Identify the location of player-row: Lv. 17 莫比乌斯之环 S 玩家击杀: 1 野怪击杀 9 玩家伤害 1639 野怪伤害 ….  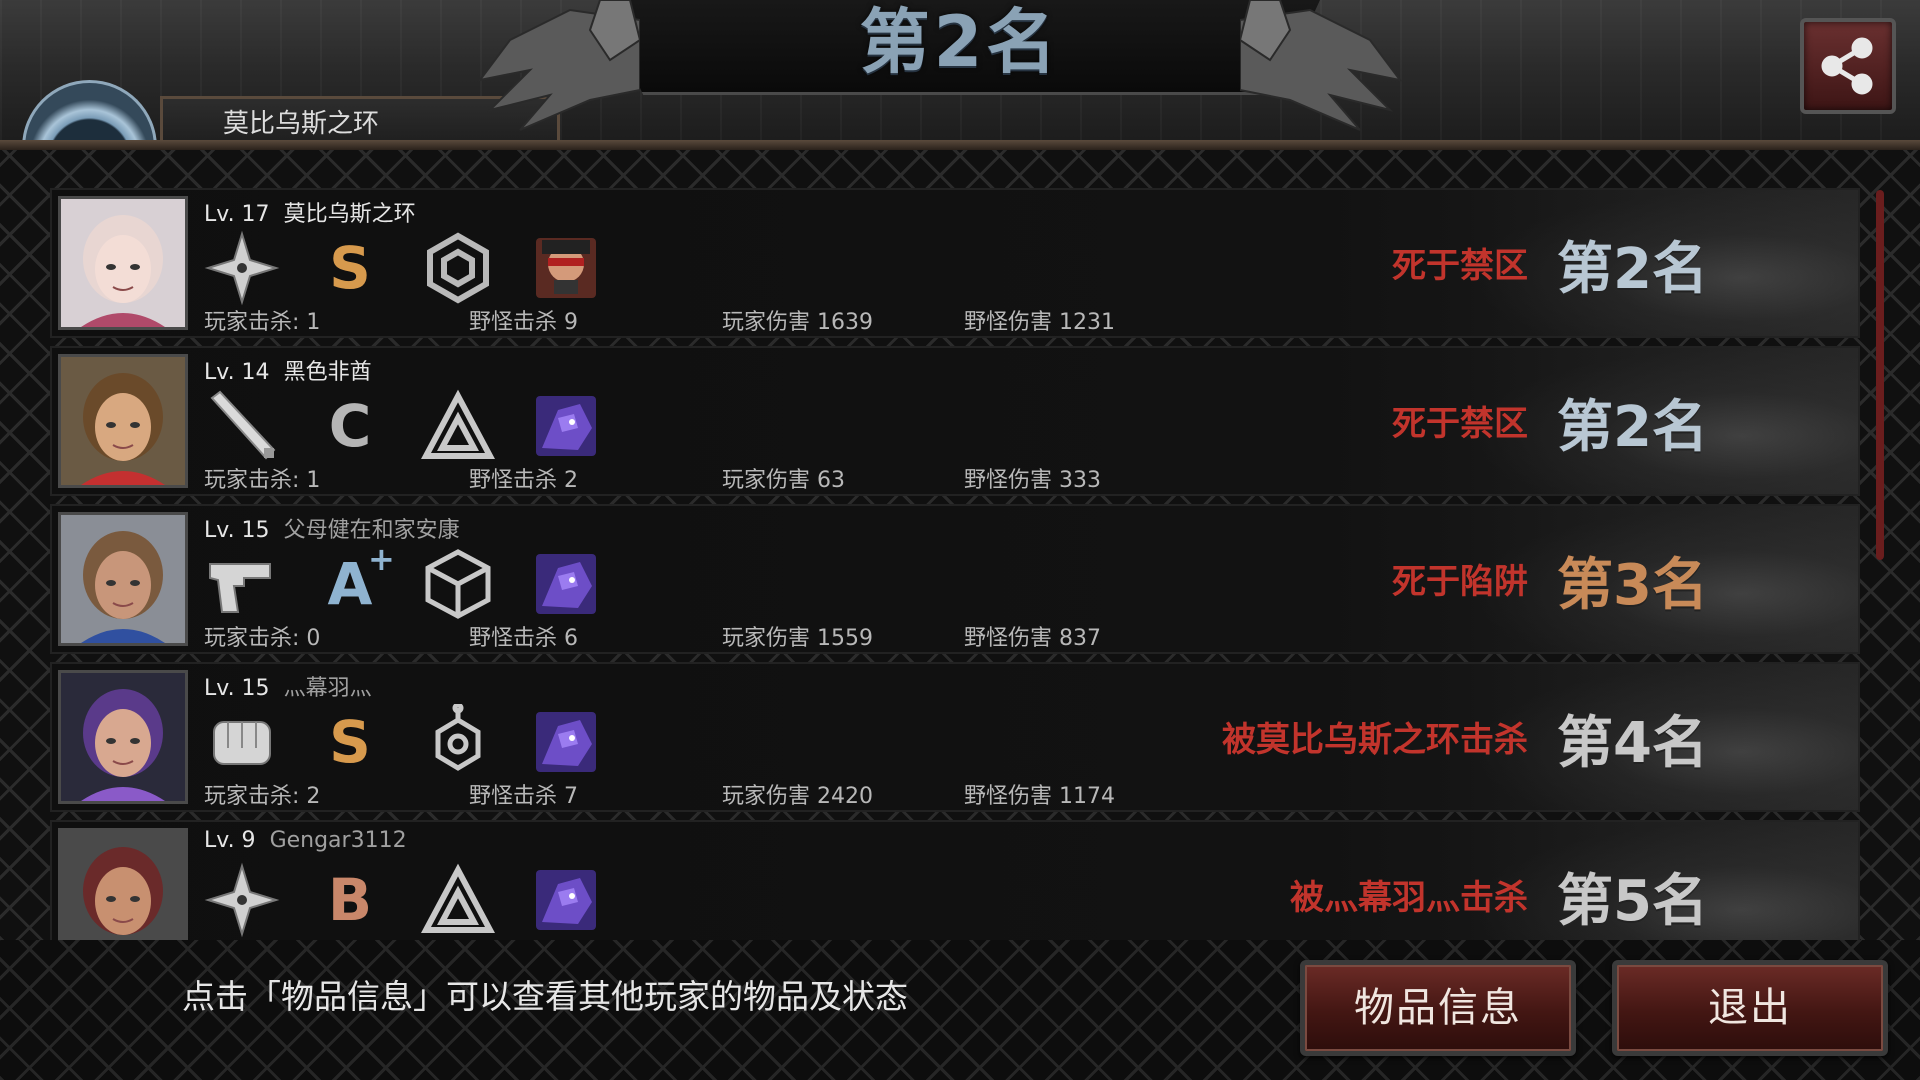
(955, 263).